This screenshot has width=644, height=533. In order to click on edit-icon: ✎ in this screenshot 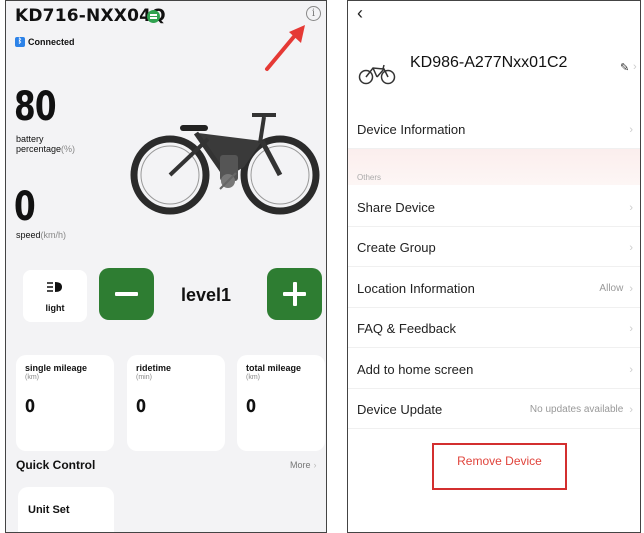, I will do `click(624, 67)`.